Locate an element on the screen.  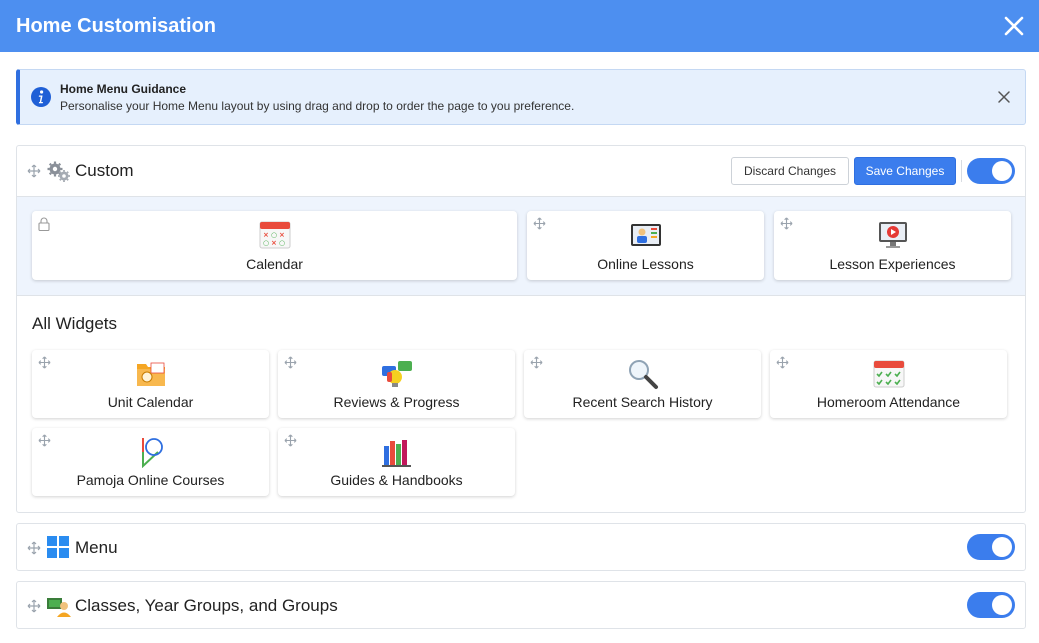
pinned-card-online-lessons: Online Lessons is located at coordinates (645, 245).